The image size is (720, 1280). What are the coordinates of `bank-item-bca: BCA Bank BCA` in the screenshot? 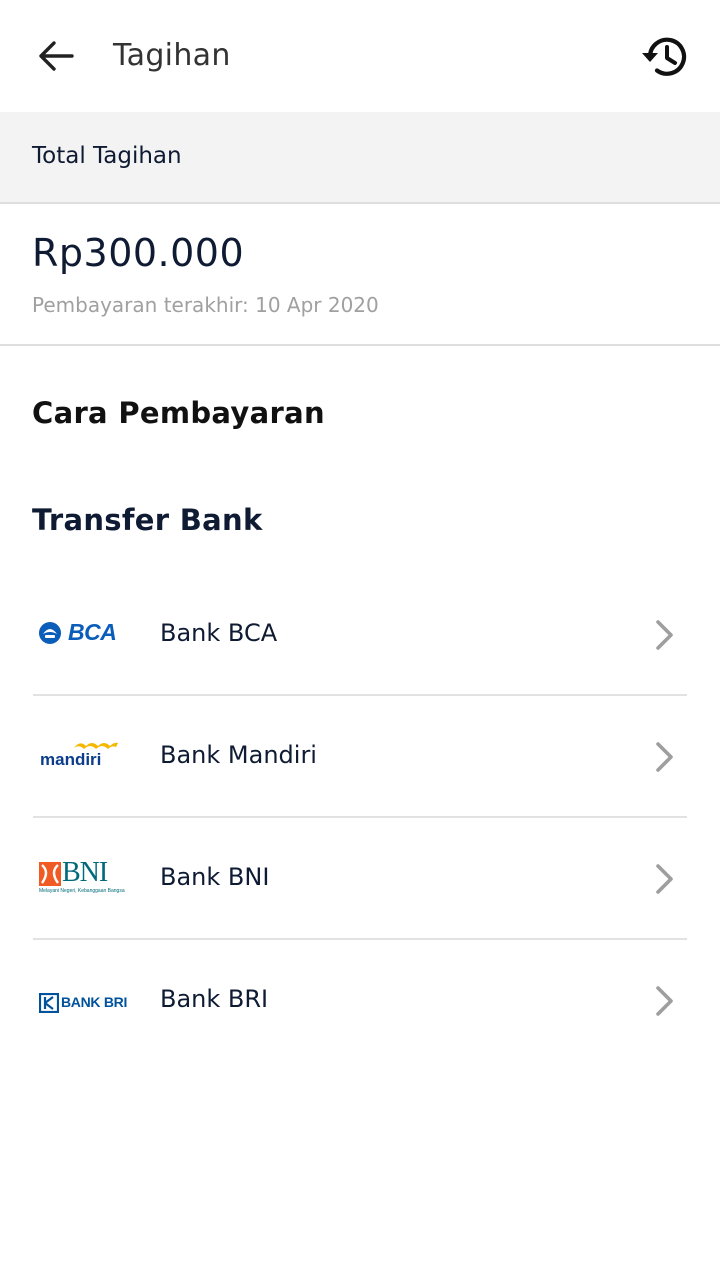 It's located at (360, 635).